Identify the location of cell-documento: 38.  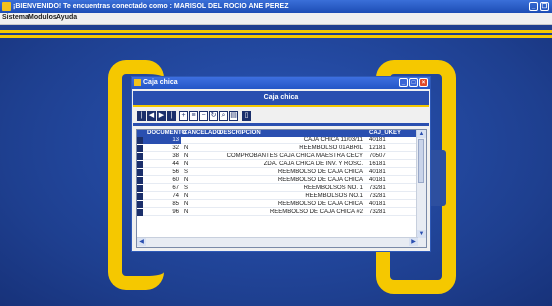
(175, 156).